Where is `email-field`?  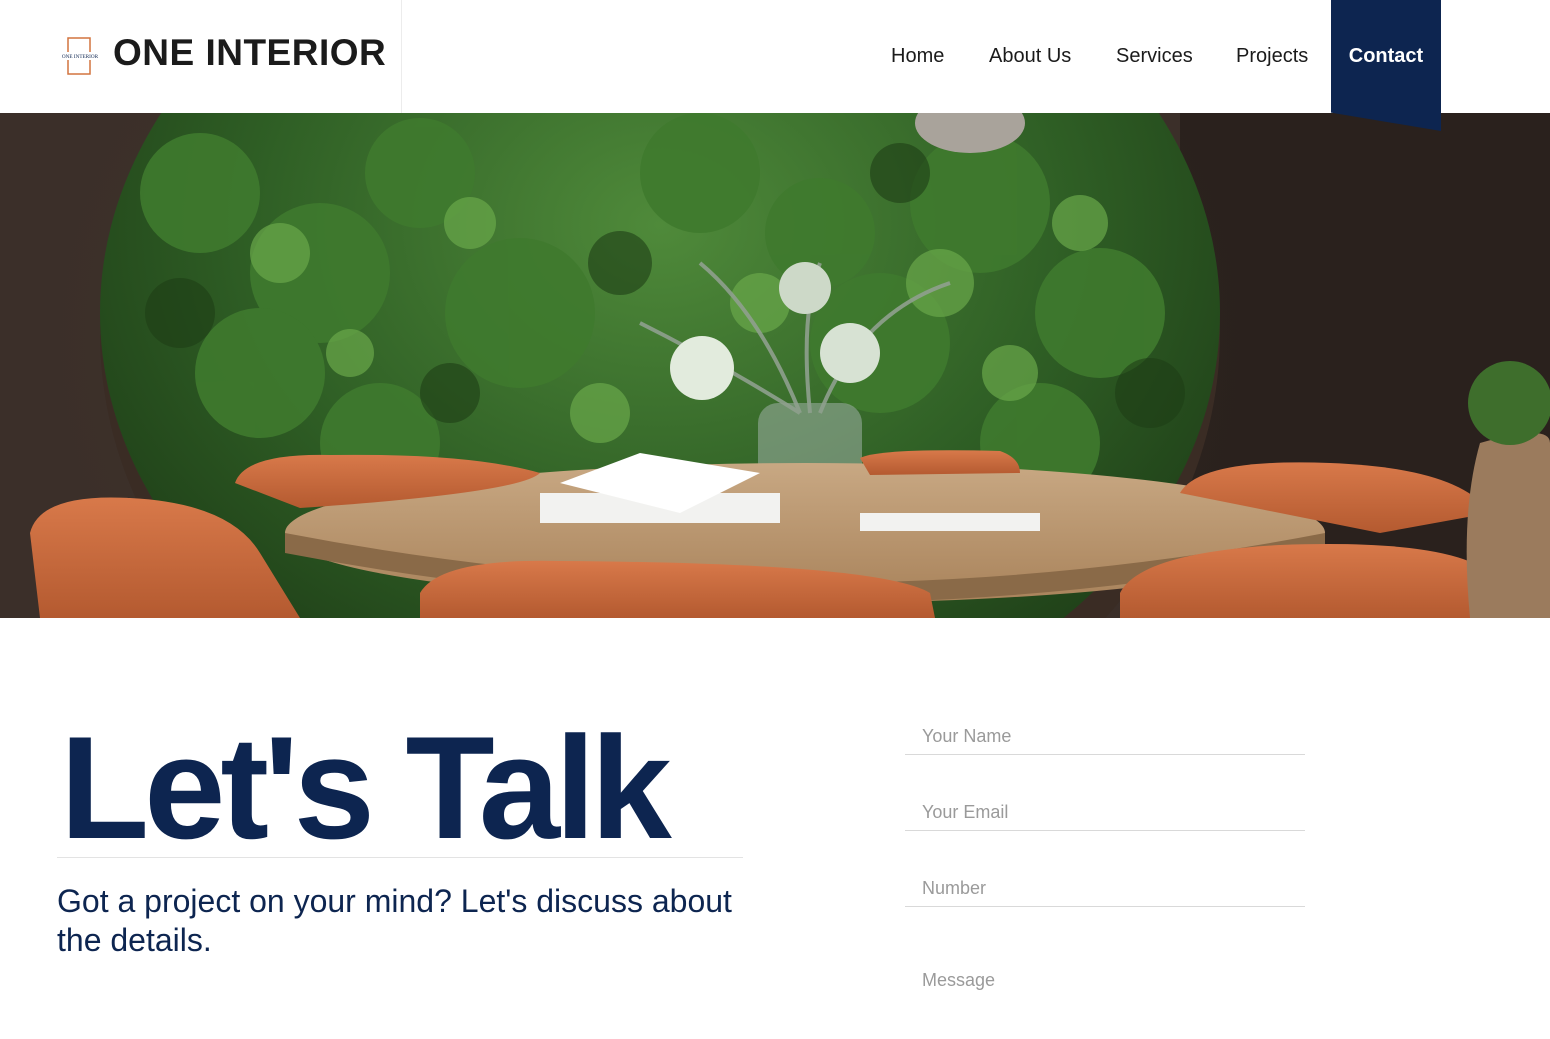 email-field is located at coordinates (1105, 812).